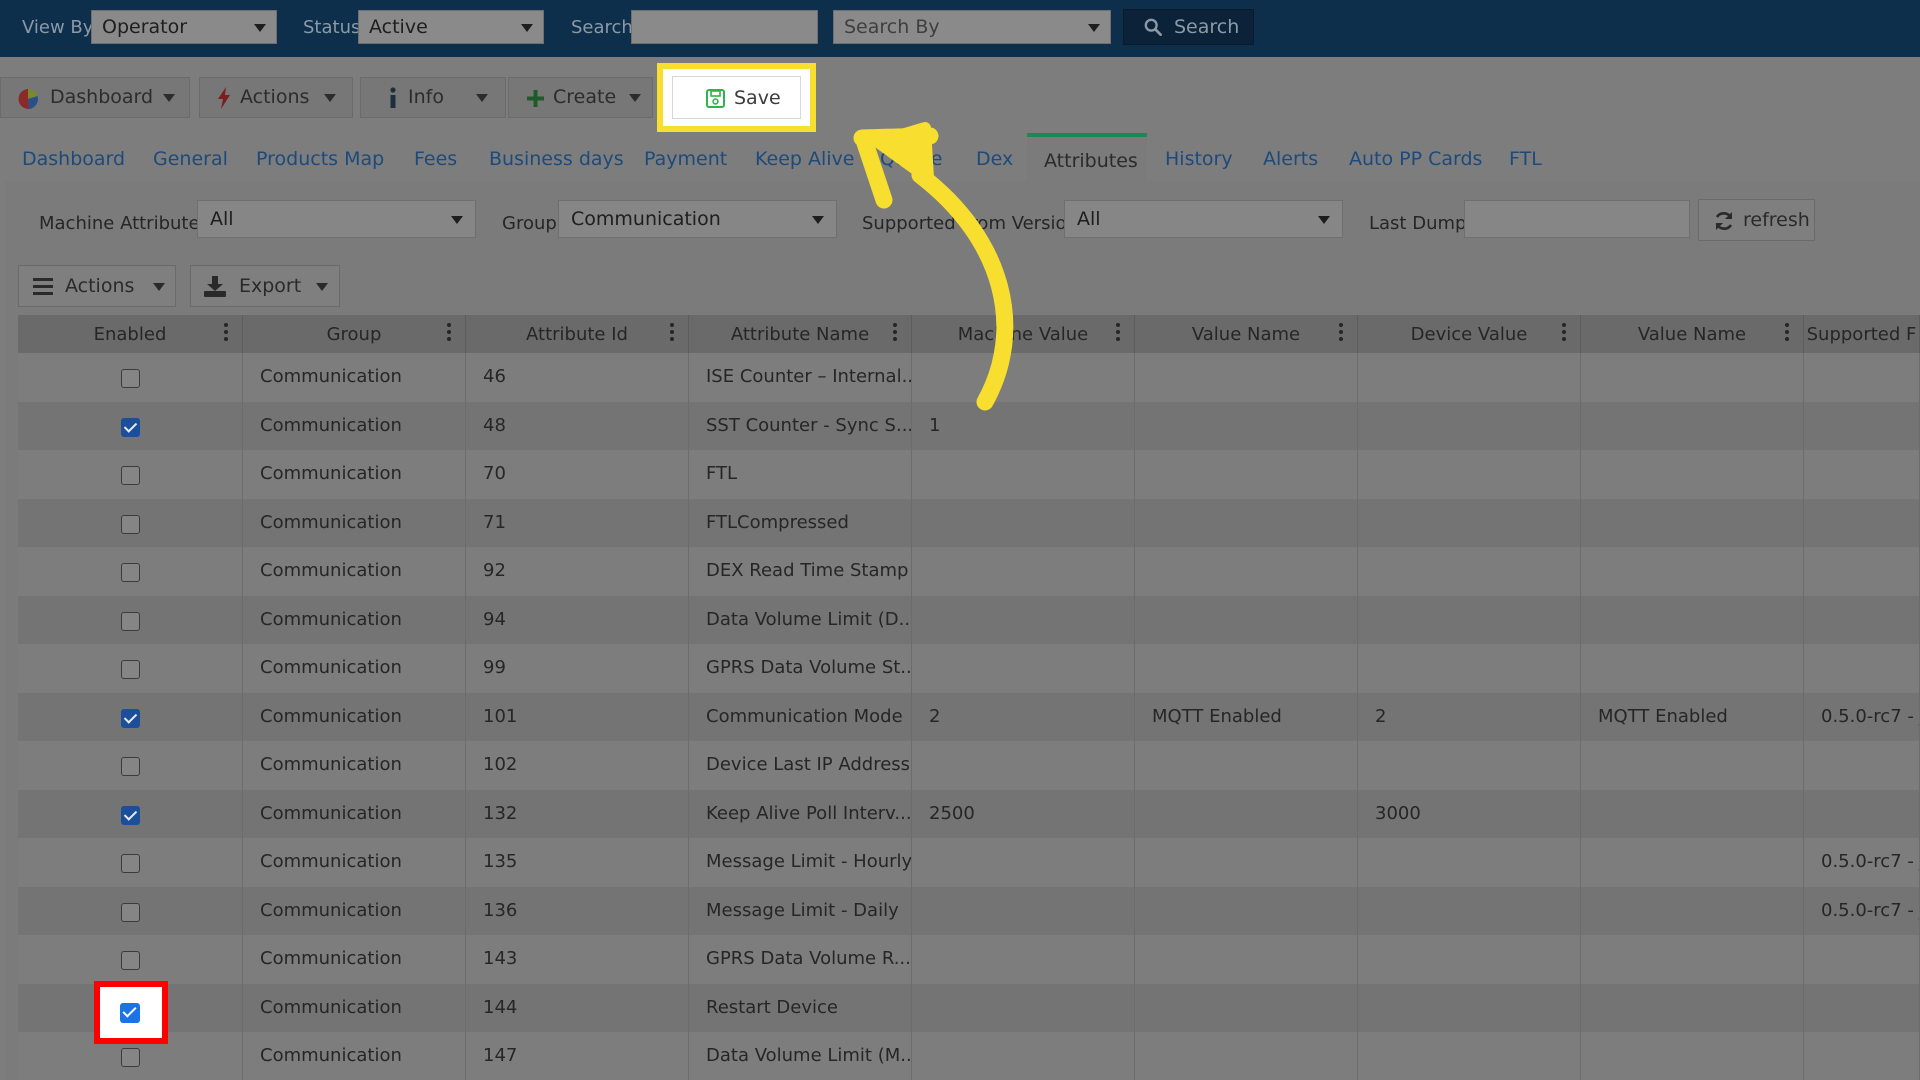  Describe the element at coordinates (577, 334) in the screenshot. I see `column-header-attribute-id: Attribute Id` at that location.